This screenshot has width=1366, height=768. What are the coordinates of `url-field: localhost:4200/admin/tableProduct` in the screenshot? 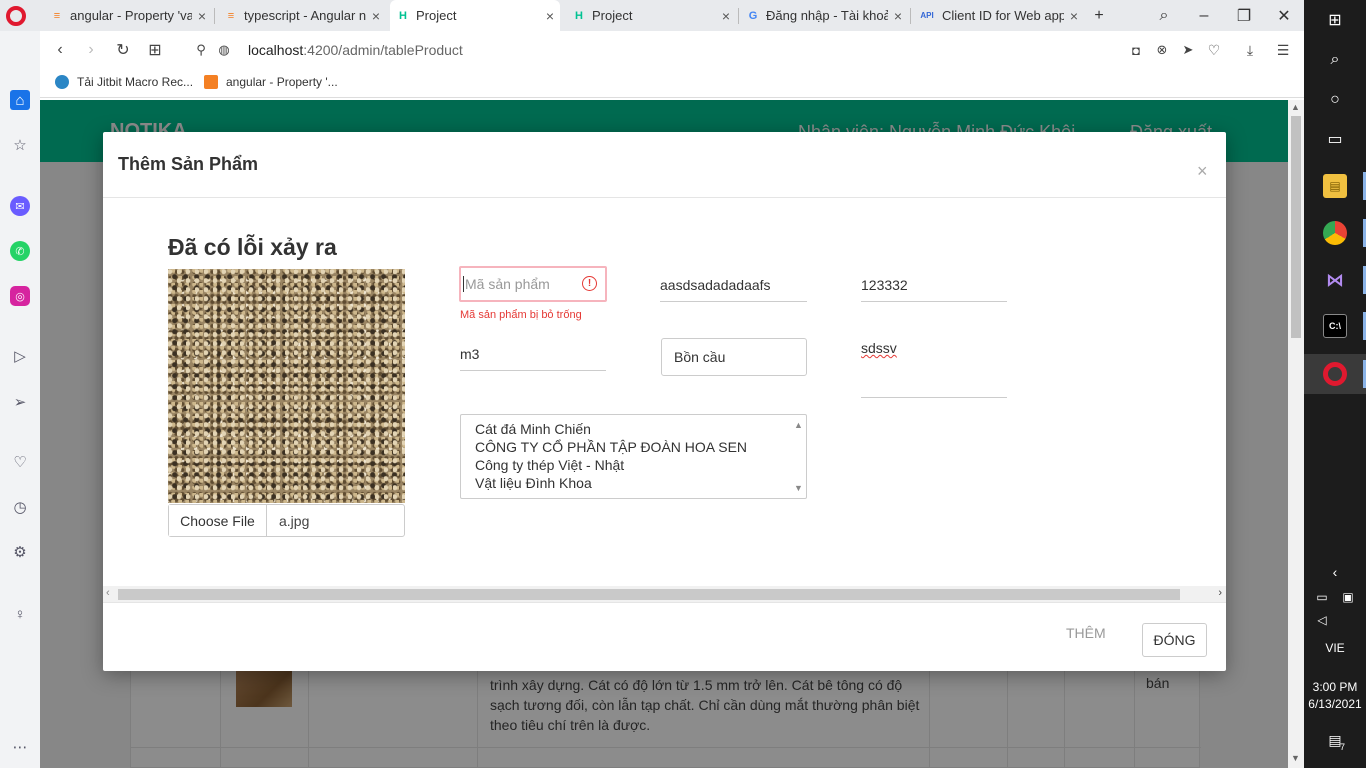 It's located at (355, 50).